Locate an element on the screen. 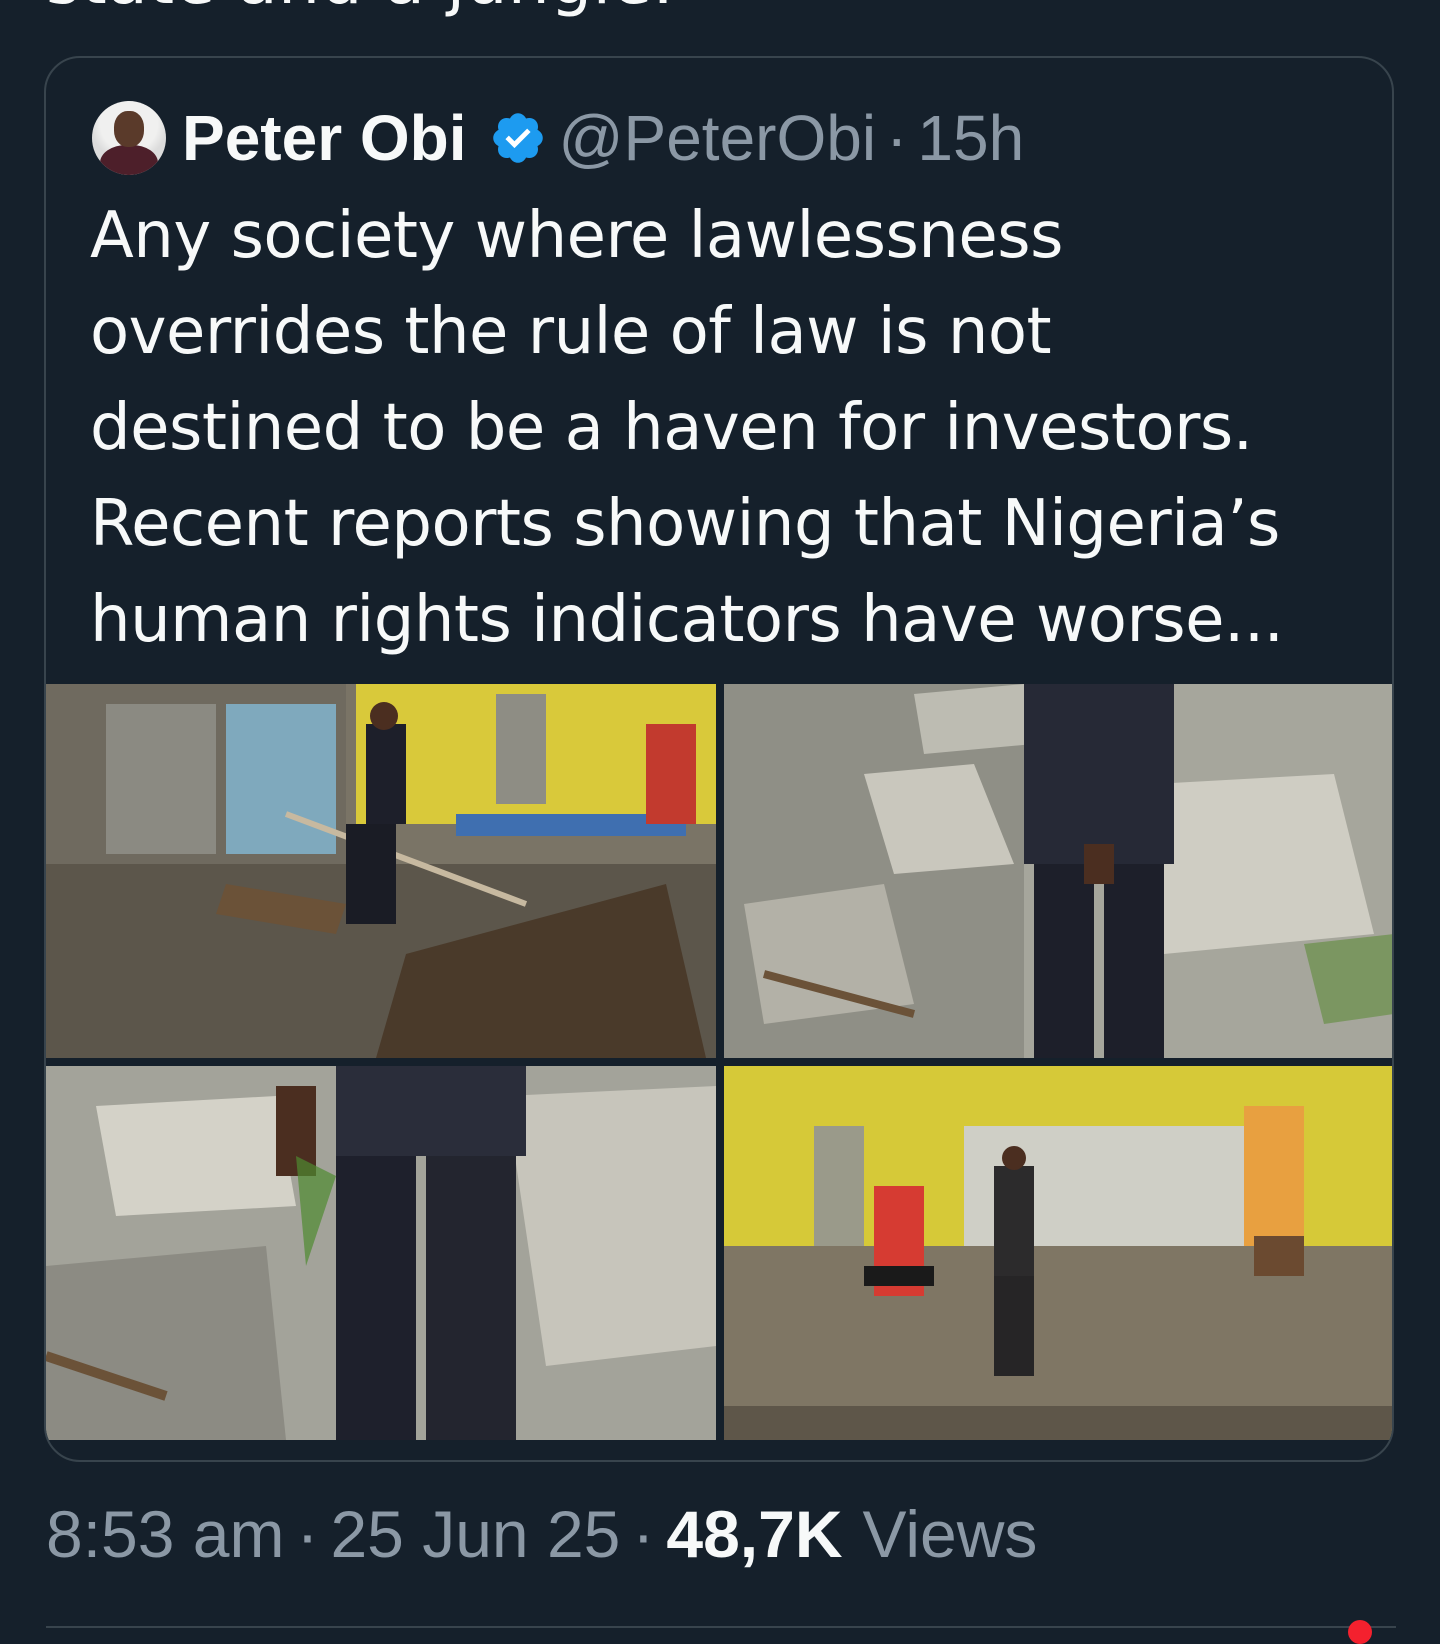 The width and height of the screenshot is (1440, 1644). tweet-text-line: destined to be a haven for investors. is located at coordinates (671, 428).